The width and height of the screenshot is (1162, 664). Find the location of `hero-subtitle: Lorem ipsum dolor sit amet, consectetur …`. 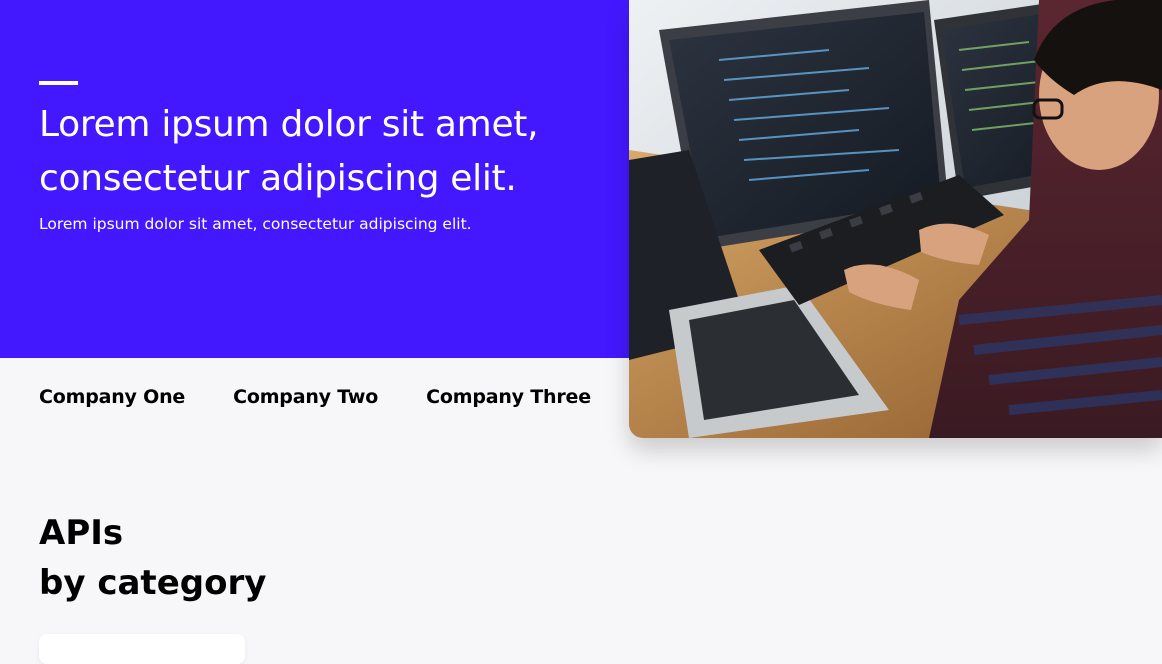

hero-subtitle: Lorem ipsum dolor sit amet, consectetur … is located at coordinates (255, 224).